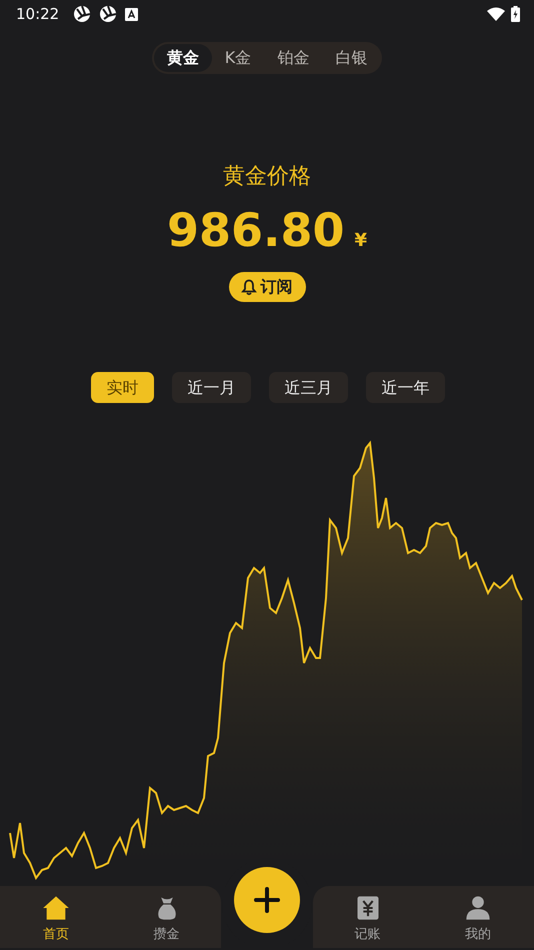 The image size is (534, 950). What do you see at coordinates (361, 240) in the screenshot?
I see `currency-symbol: ¥` at bounding box center [361, 240].